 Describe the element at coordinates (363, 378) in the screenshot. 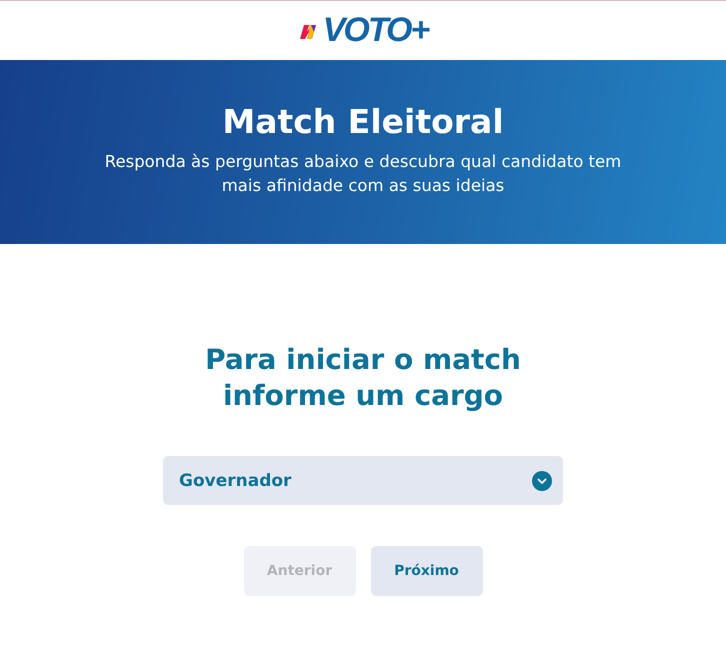

I see `prompt-heading: Para iniciar o match informe um cargo` at that location.